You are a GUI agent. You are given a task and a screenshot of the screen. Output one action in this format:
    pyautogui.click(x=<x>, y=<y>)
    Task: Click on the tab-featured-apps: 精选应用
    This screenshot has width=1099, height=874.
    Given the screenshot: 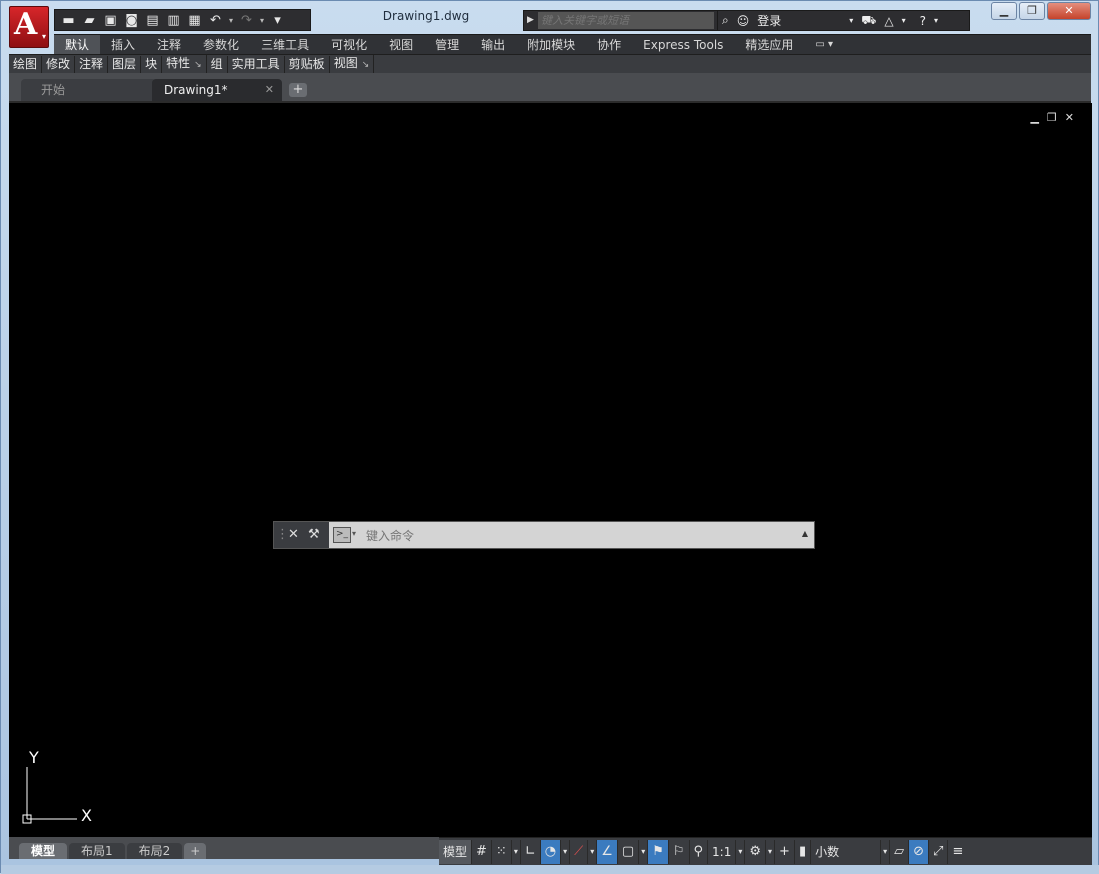 What is the action you would take?
    pyautogui.click(x=769, y=45)
    